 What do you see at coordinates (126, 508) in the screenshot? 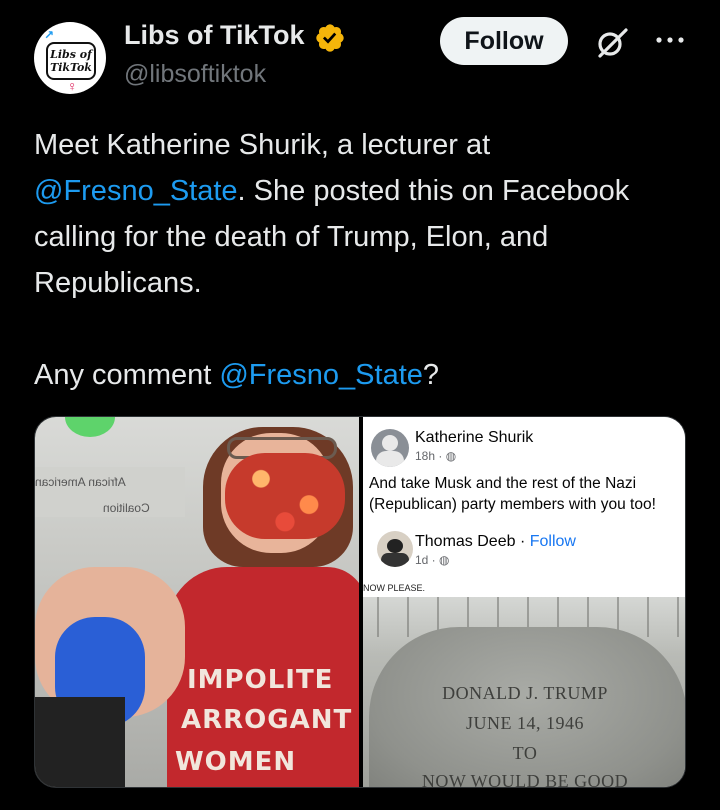
I see `sign-text-line2: Coalition` at bounding box center [126, 508].